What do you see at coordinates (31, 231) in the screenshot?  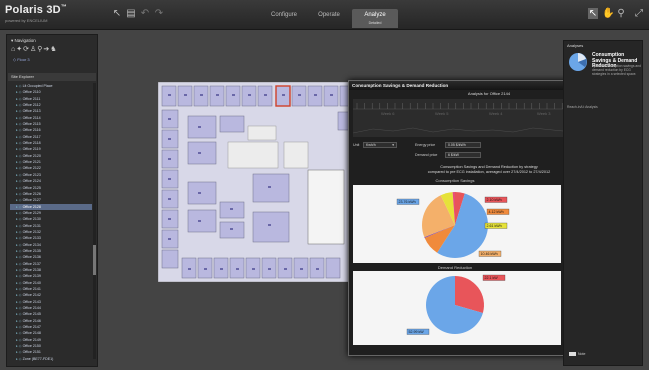 I see `tree-item-label: Office 2132` at bounding box center [31, 231].